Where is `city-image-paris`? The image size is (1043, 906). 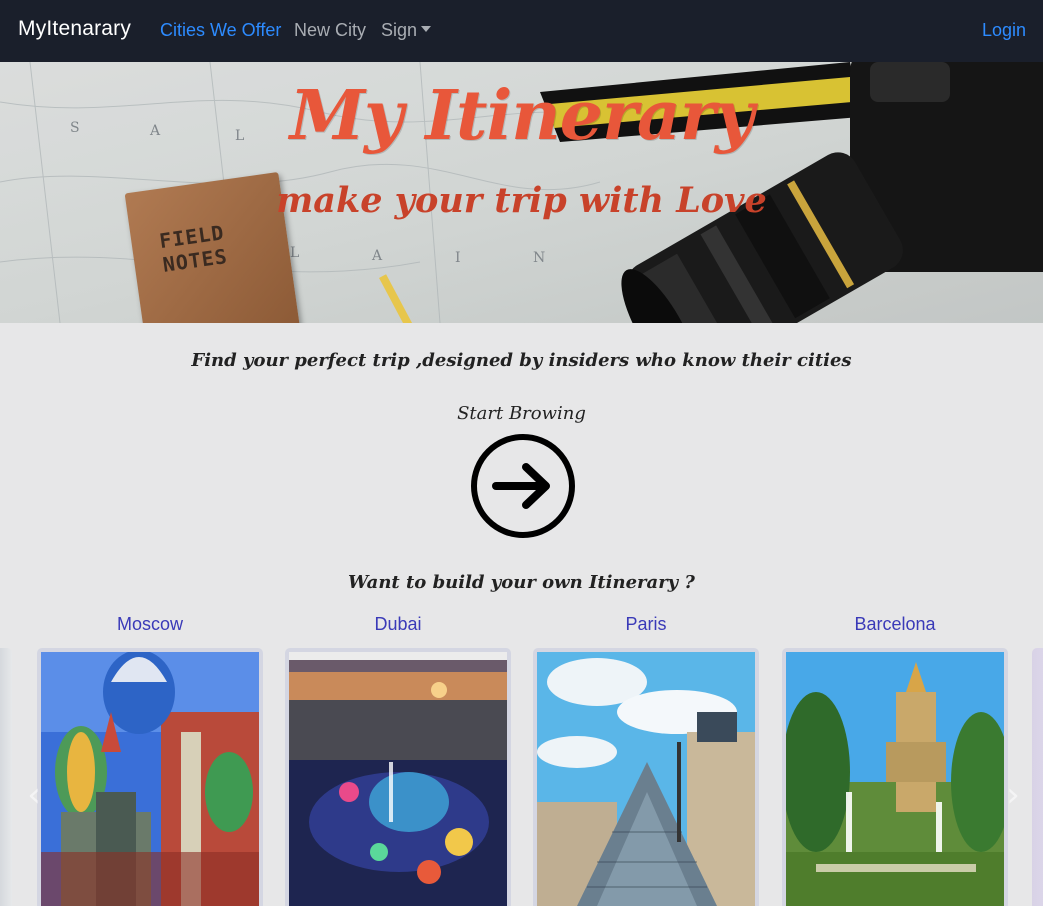
city-image-paris is located at coordinates (646, 779).